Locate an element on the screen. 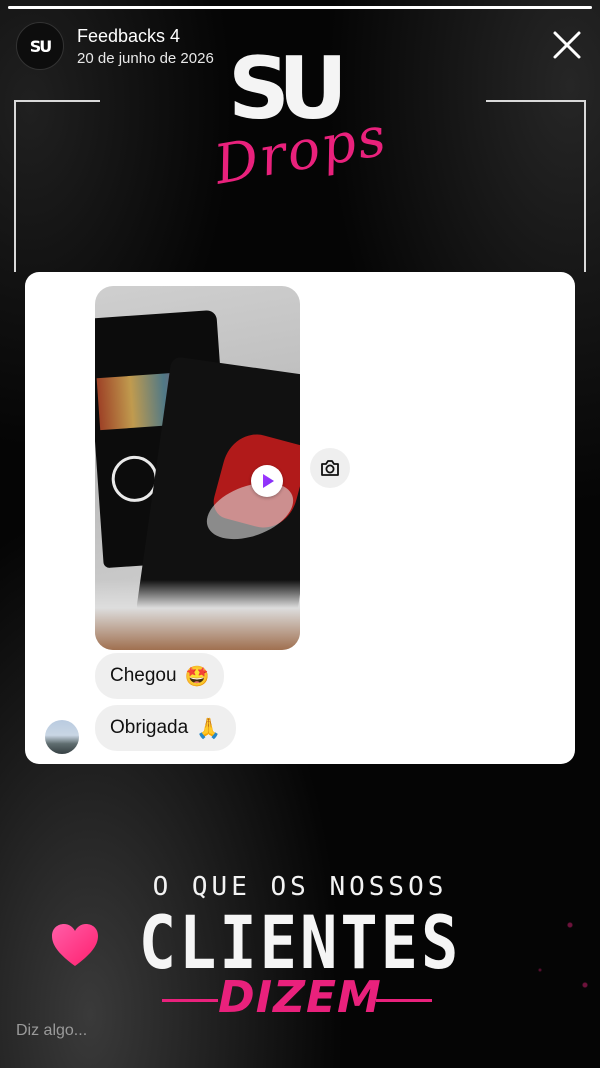 The height and width of the screenshot is (1068, 600). close-button is located at coordinates (567, 45).